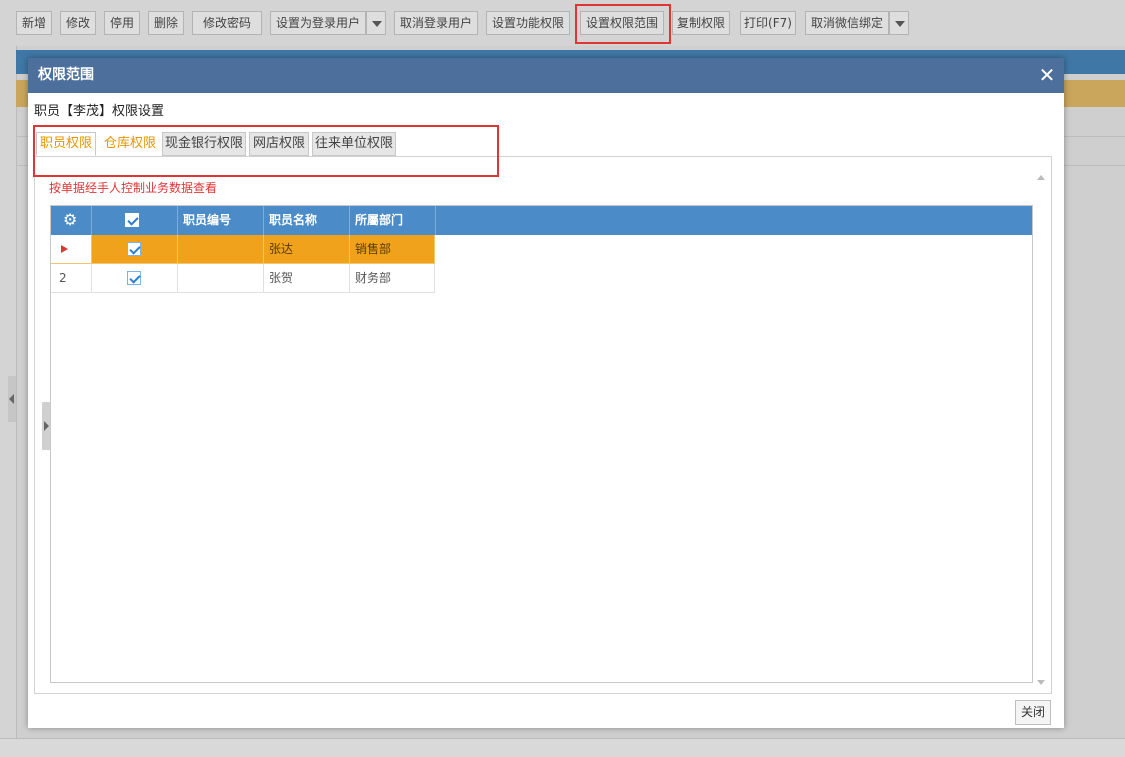 The height and width of the screenshot is (757, 1125). I want to click on vertical-scrollbar, so click(1041, 430).